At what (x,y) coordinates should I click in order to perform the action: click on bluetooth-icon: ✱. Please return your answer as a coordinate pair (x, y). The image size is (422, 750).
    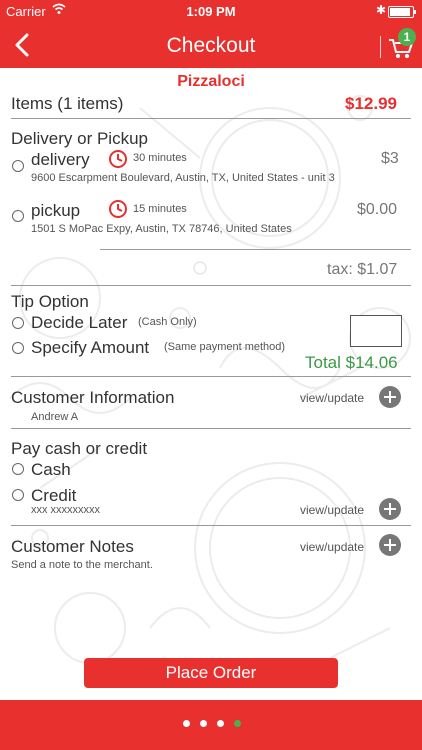
    Looking at the image, I should click on (381, 10).